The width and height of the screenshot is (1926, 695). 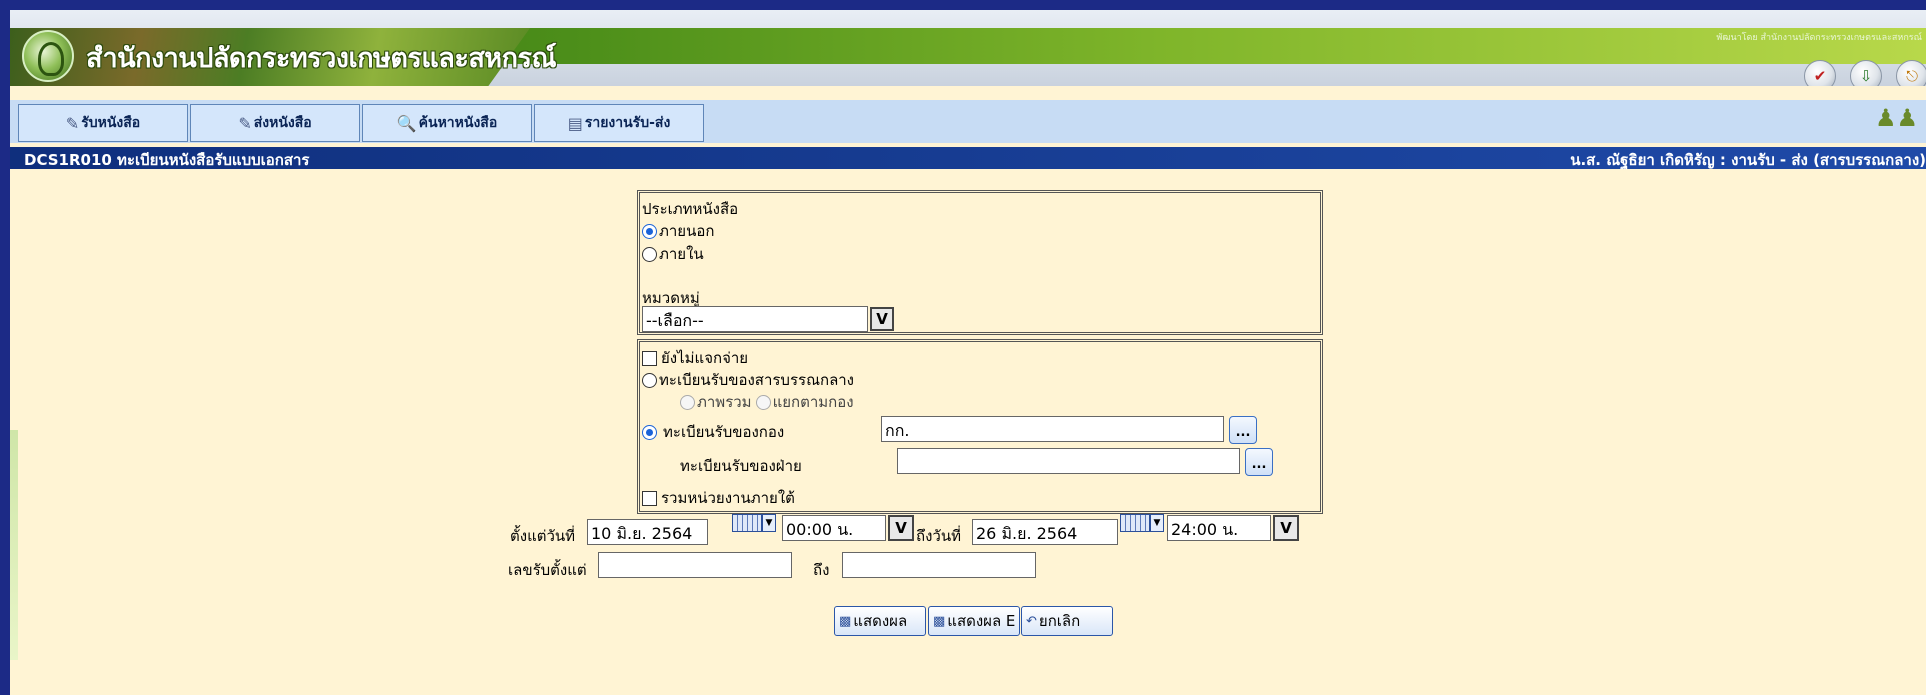 I want to click on nav-report-button: ▤ รายงานรับ-ส่ง, so click(x=619, y=123).